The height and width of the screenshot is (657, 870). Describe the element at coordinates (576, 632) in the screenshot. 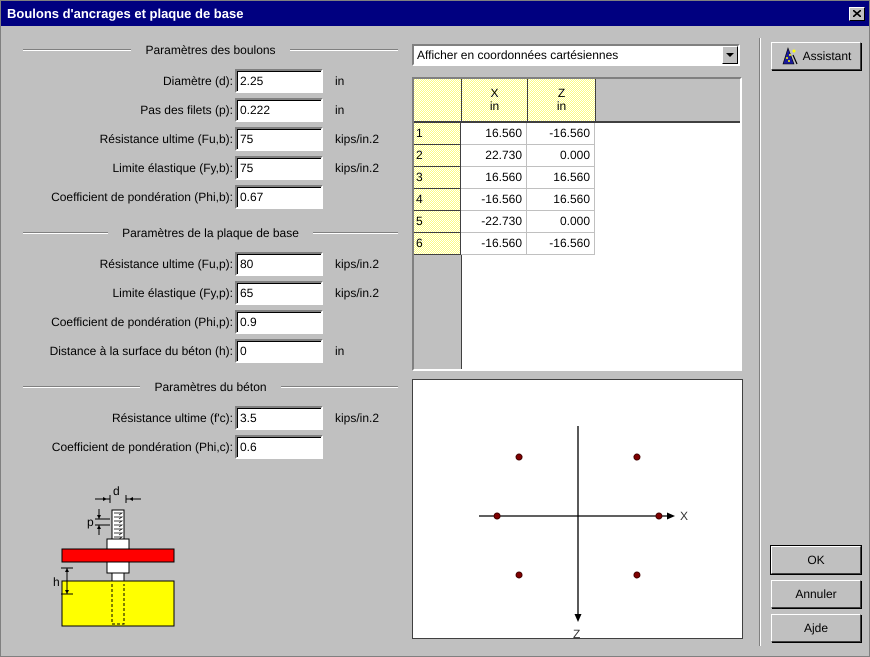

I see `axis-label: Z` at that location.